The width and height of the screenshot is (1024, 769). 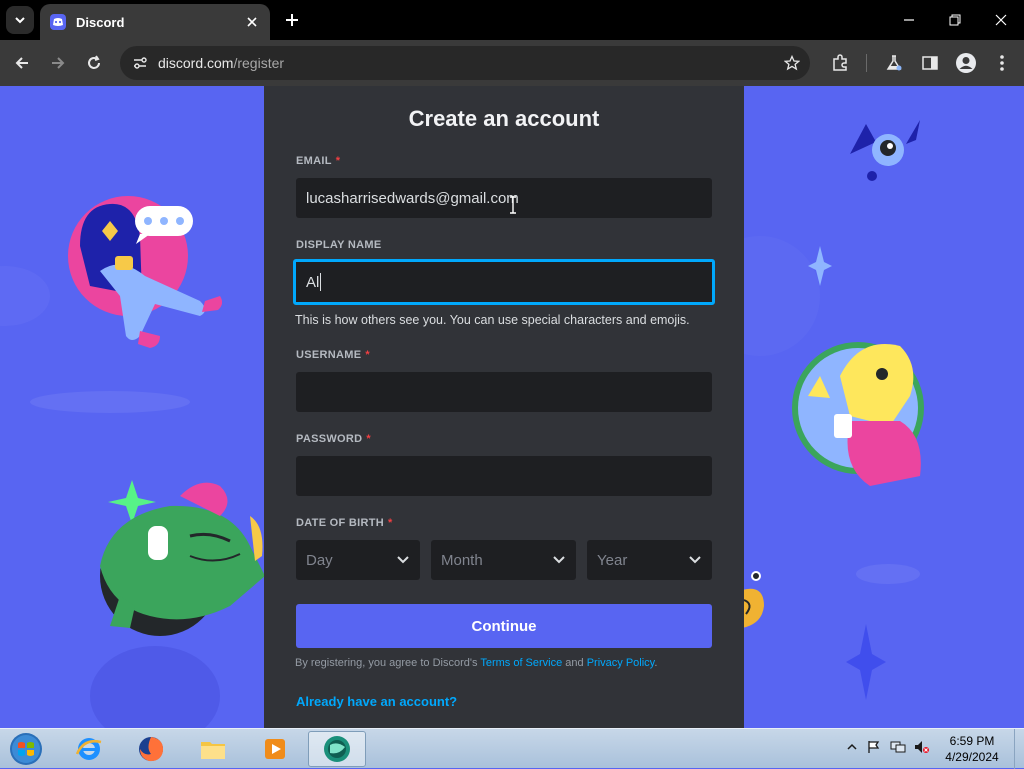 I want to click on url-text: discord.com/register, so click(x=221, y=63).